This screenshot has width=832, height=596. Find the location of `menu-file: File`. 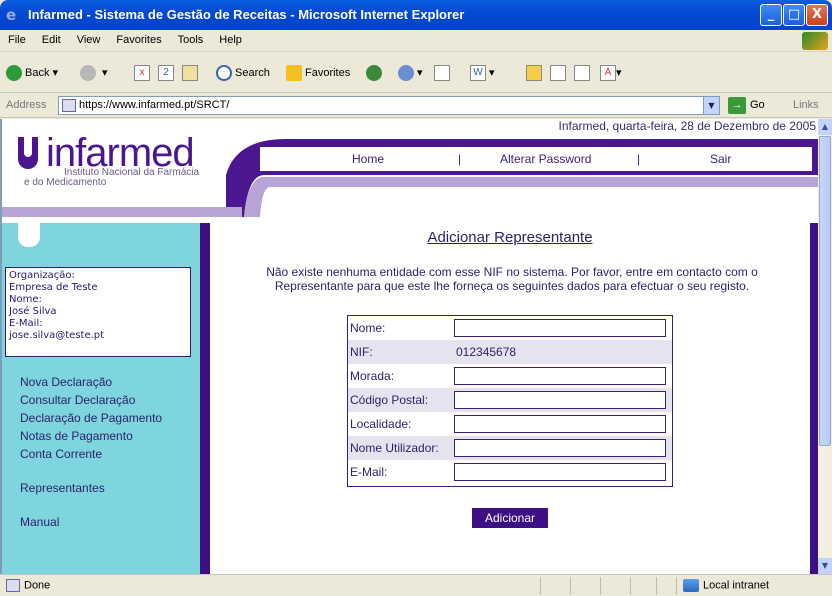

menu-file: File is located at coordinates (17, 38).